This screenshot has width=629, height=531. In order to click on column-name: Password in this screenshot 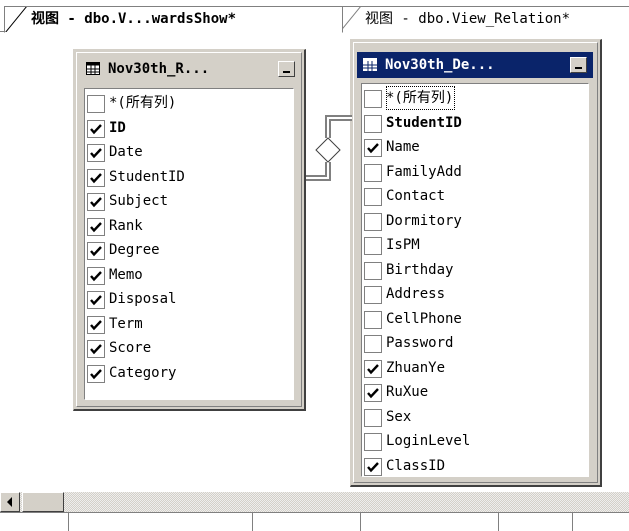, I will do `click(420, 343)`.